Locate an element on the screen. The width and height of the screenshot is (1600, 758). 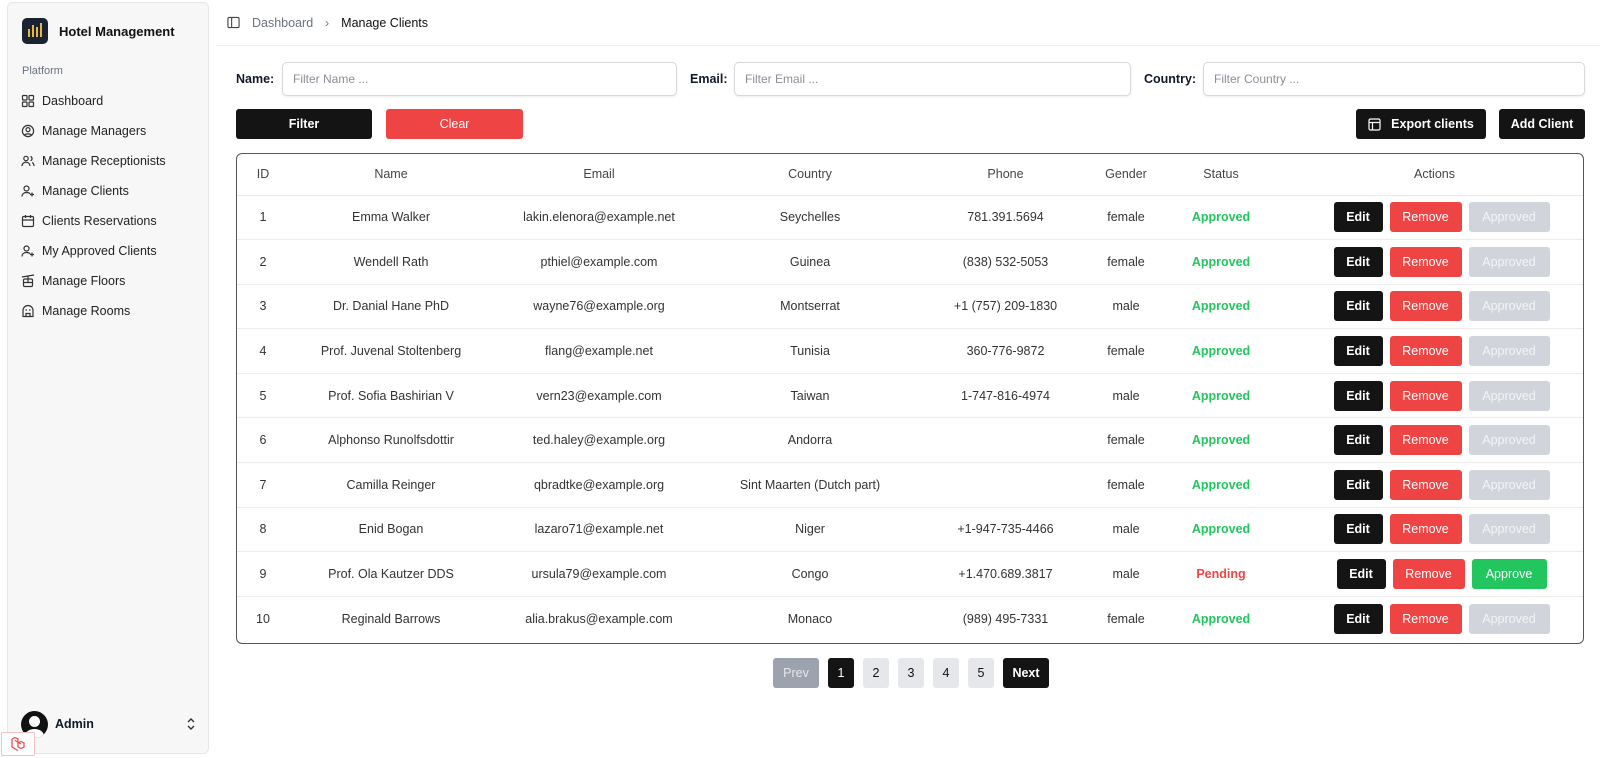
cell-id: 4 is located at coordinates (263, 351).